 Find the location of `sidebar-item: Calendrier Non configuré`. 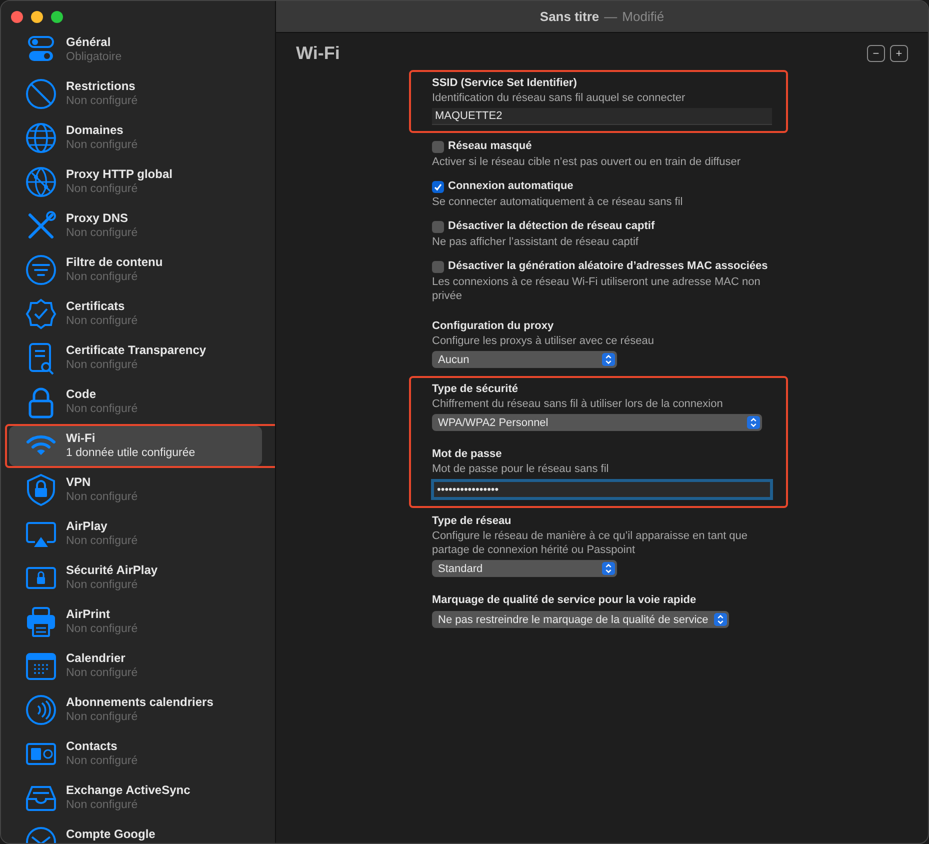

sidebar-item: Calendrier Non configuré is located at coordinates (135, 666).